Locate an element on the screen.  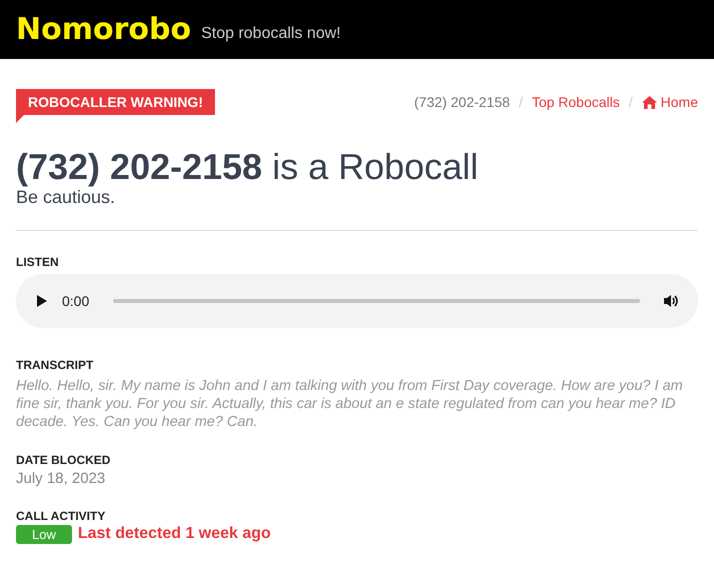
warning-badge: ROBOCALLER WARNING! is located at coordinates (115, 102).